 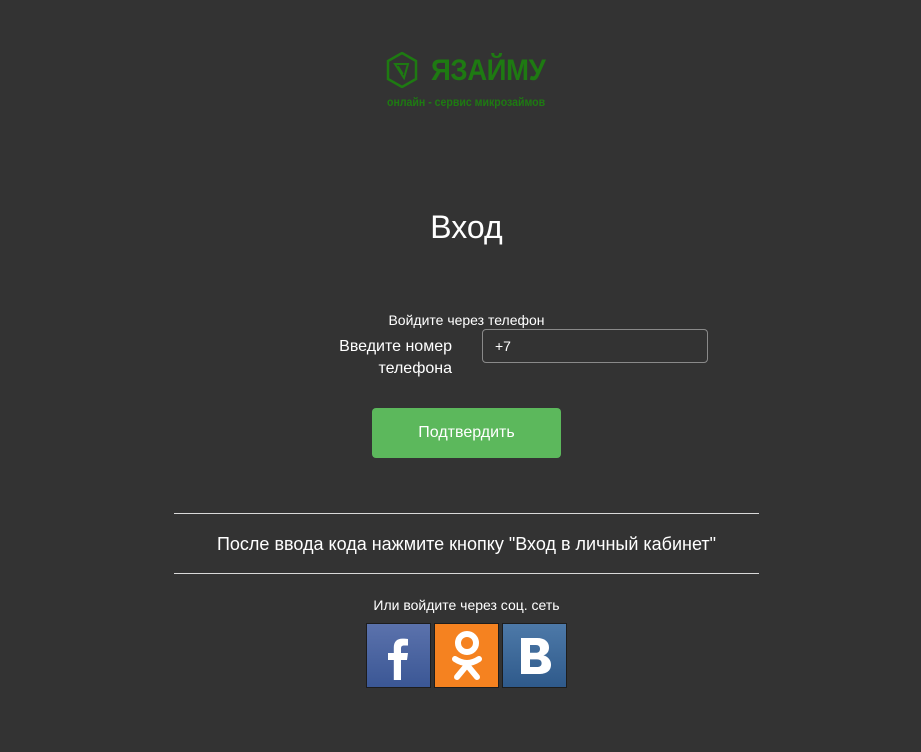 I want to click on brand-tagline: онлайн - сервис микрозаймов, so click(x=466, y=102).